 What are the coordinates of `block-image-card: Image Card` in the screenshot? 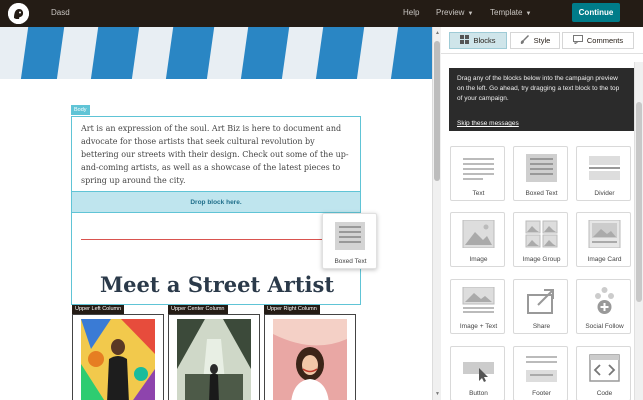 It's located at (603, 239).